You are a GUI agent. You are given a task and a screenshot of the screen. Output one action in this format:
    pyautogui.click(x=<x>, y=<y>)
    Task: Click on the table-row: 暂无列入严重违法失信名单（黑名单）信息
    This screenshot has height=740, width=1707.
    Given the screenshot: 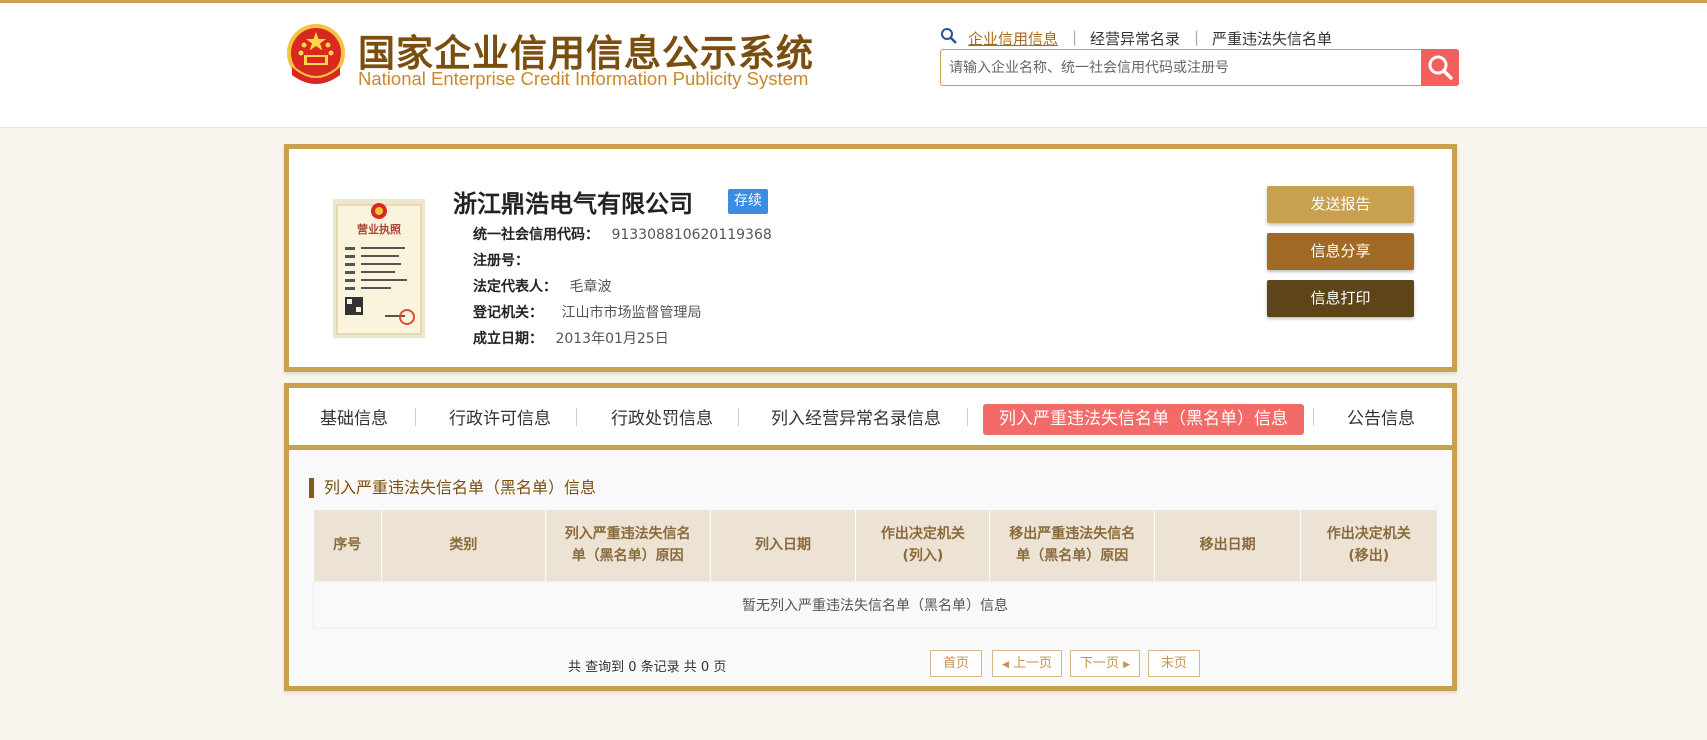 What is the action you would take?
    pyautogui.click(x=875, y=604)
    